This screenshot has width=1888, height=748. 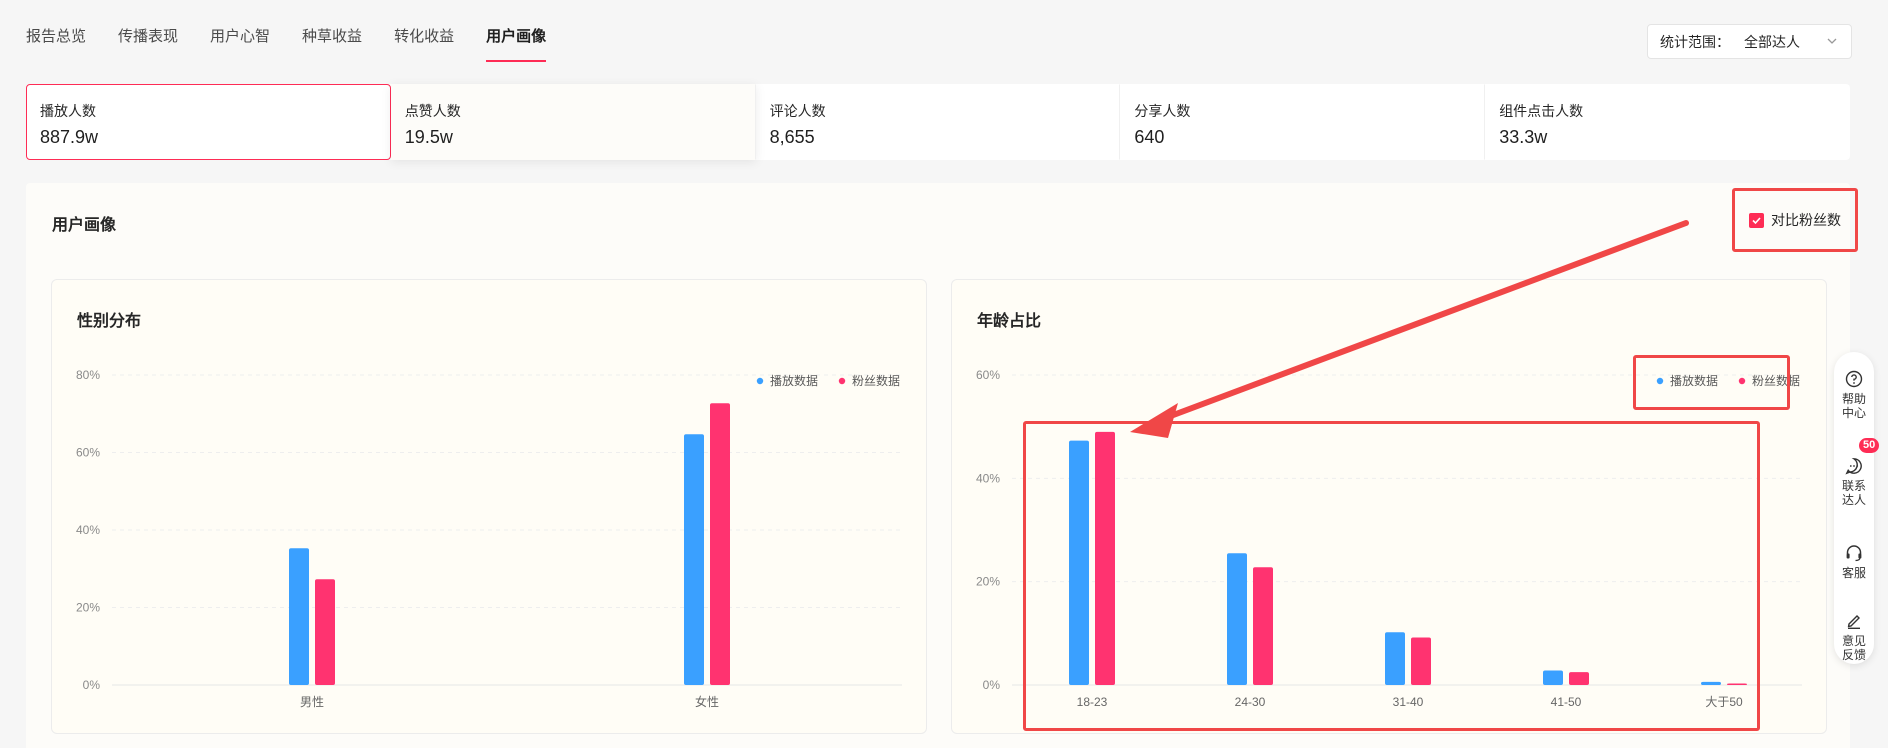 I want to click on metric-label: 组件点击人数, so click(x=1541, y=111).